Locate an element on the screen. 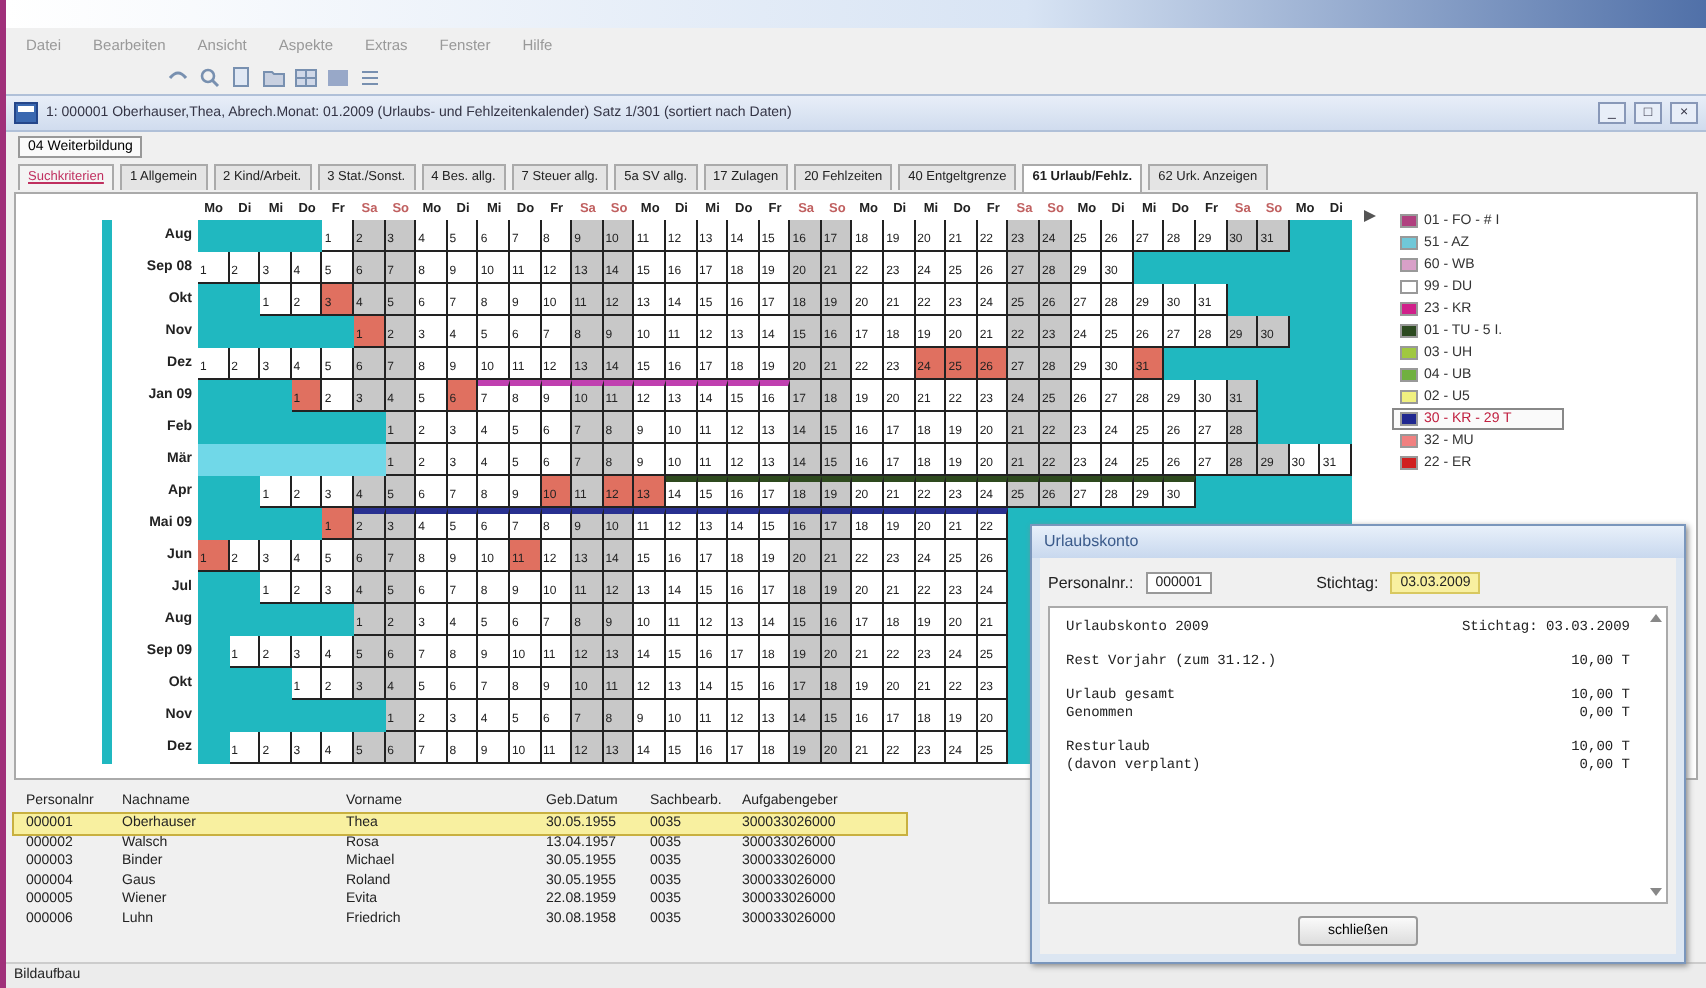  list-icon is located at coordinates (370, 77).